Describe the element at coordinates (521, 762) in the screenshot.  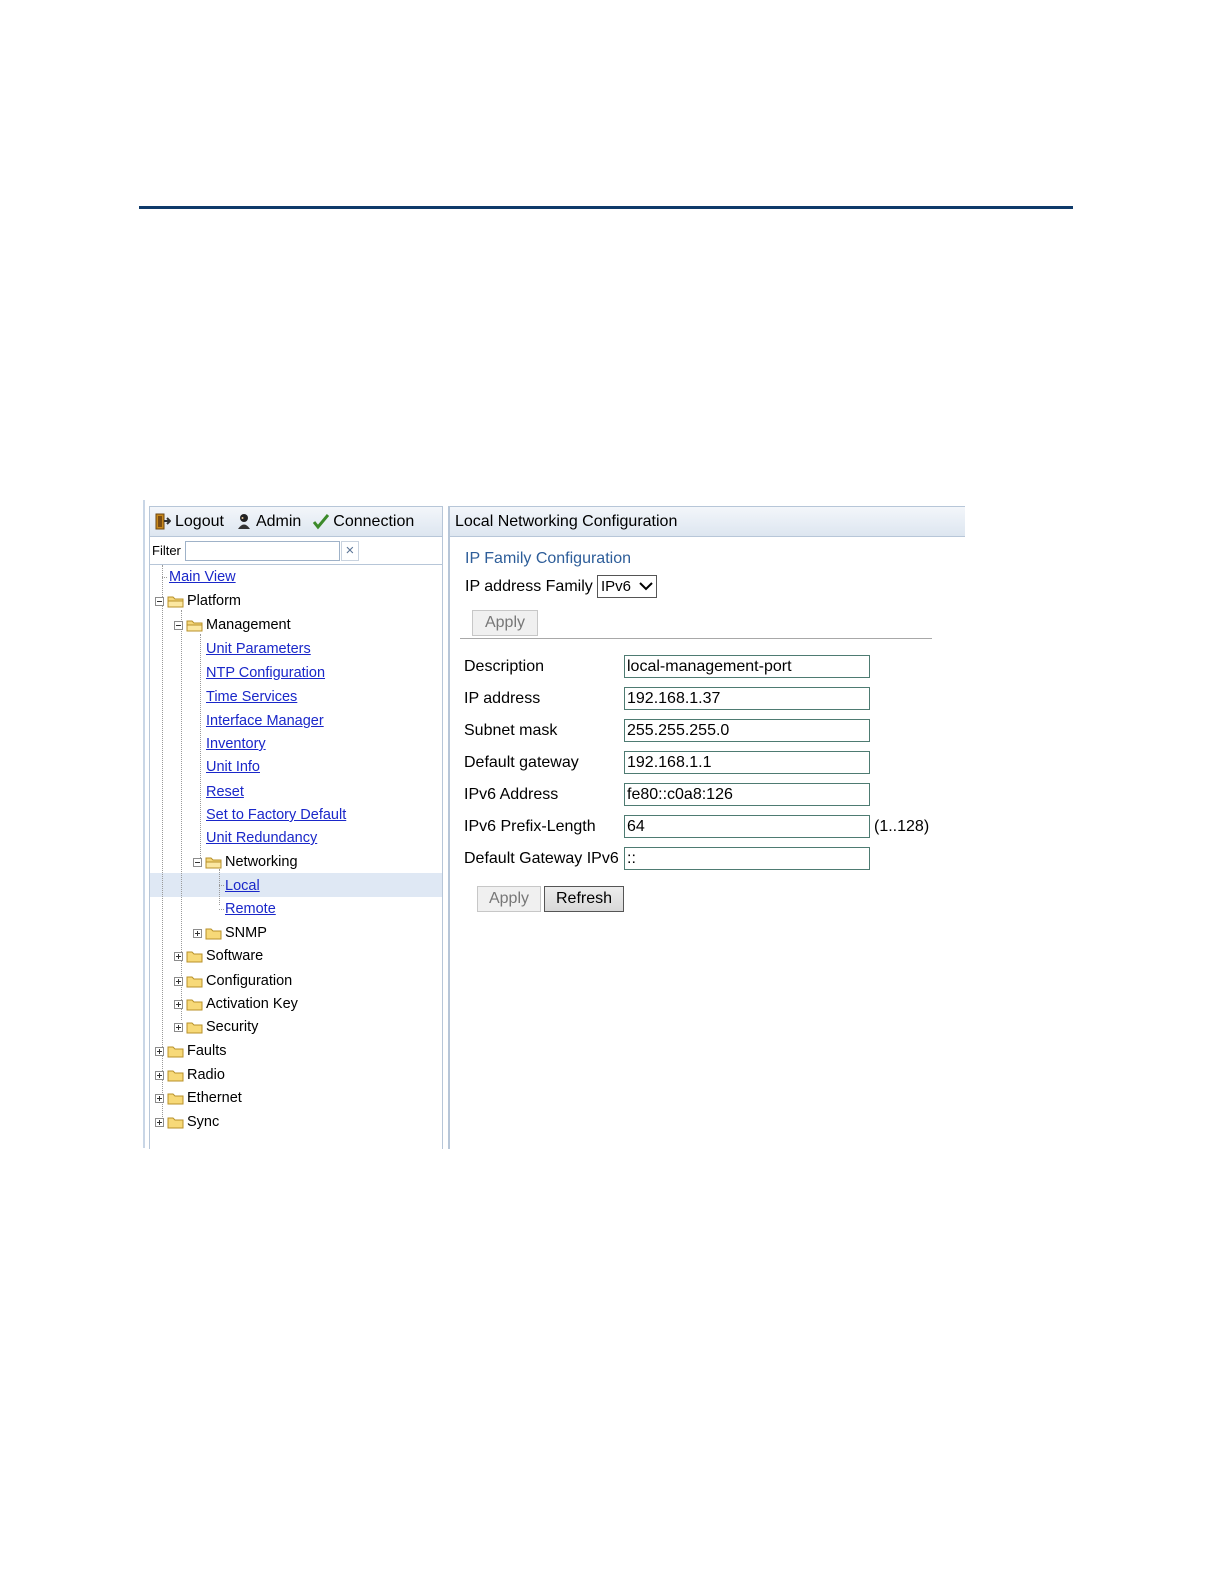
I see `default-gateway-label: Default gateway` at that location.